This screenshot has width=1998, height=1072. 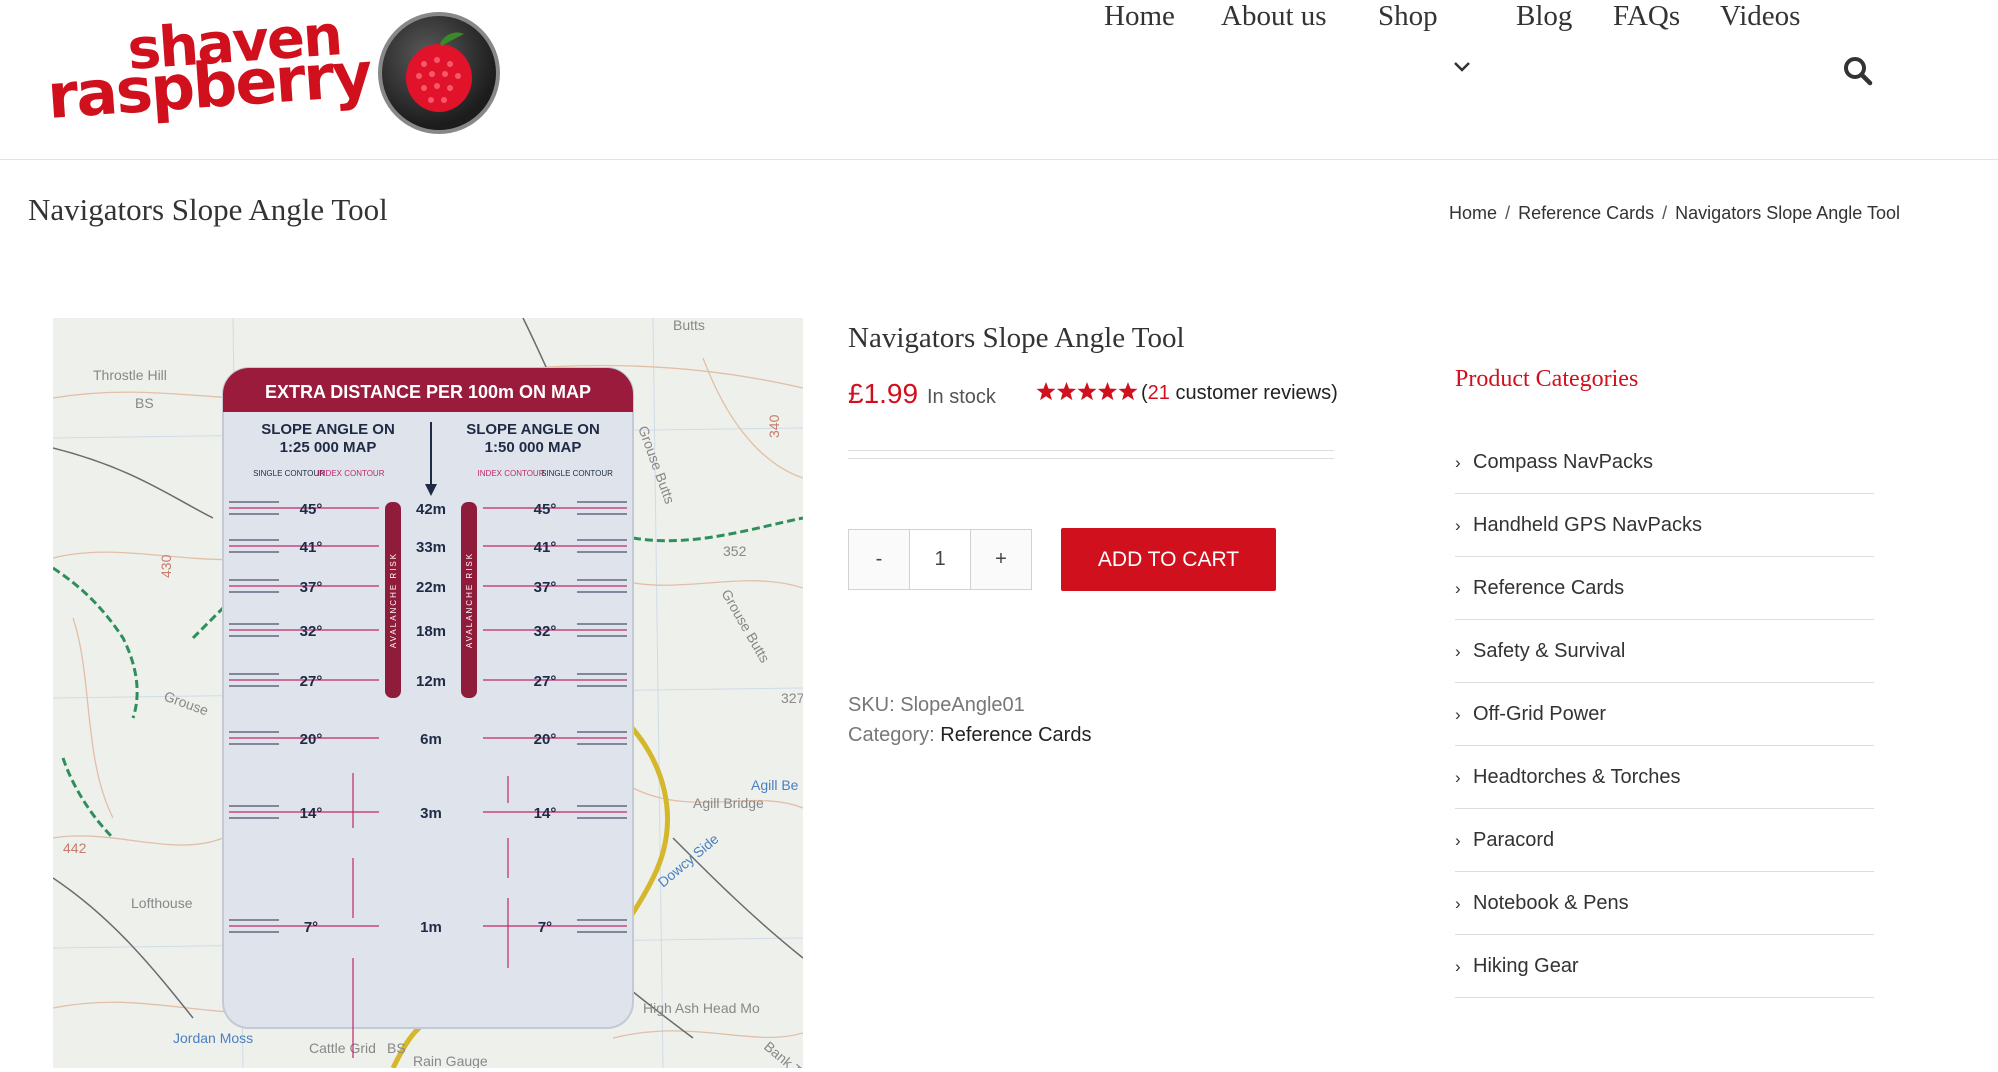 What do you see at coordinates (735, 551) in the screenshot?
I see `map-label: 352` at bounding box center [735, 551].